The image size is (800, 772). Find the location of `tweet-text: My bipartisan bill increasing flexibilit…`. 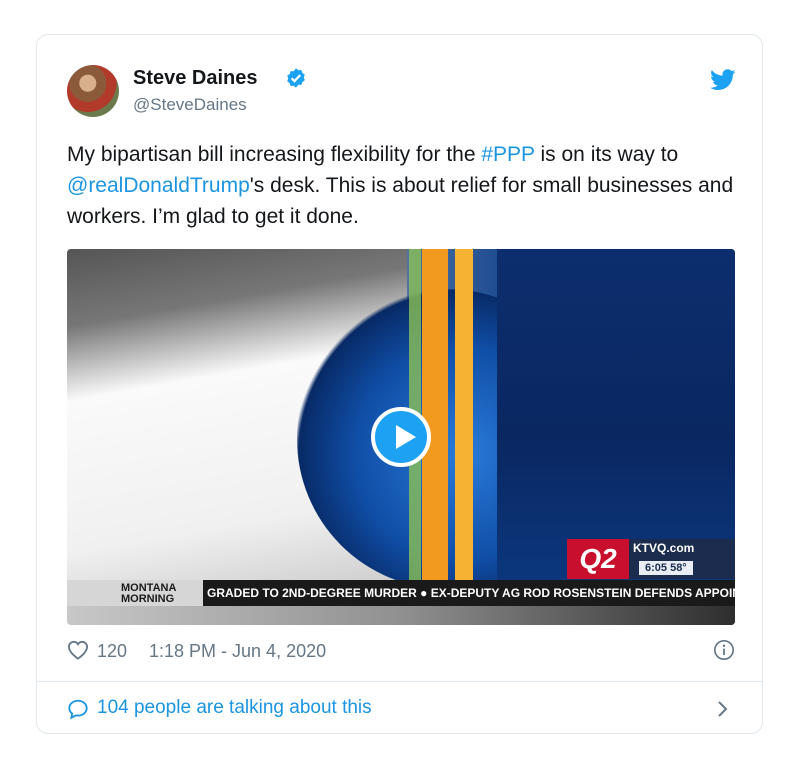

tweet-text: My bipartisan bill increasing flexibilit… is located at coordinates (402, 185).